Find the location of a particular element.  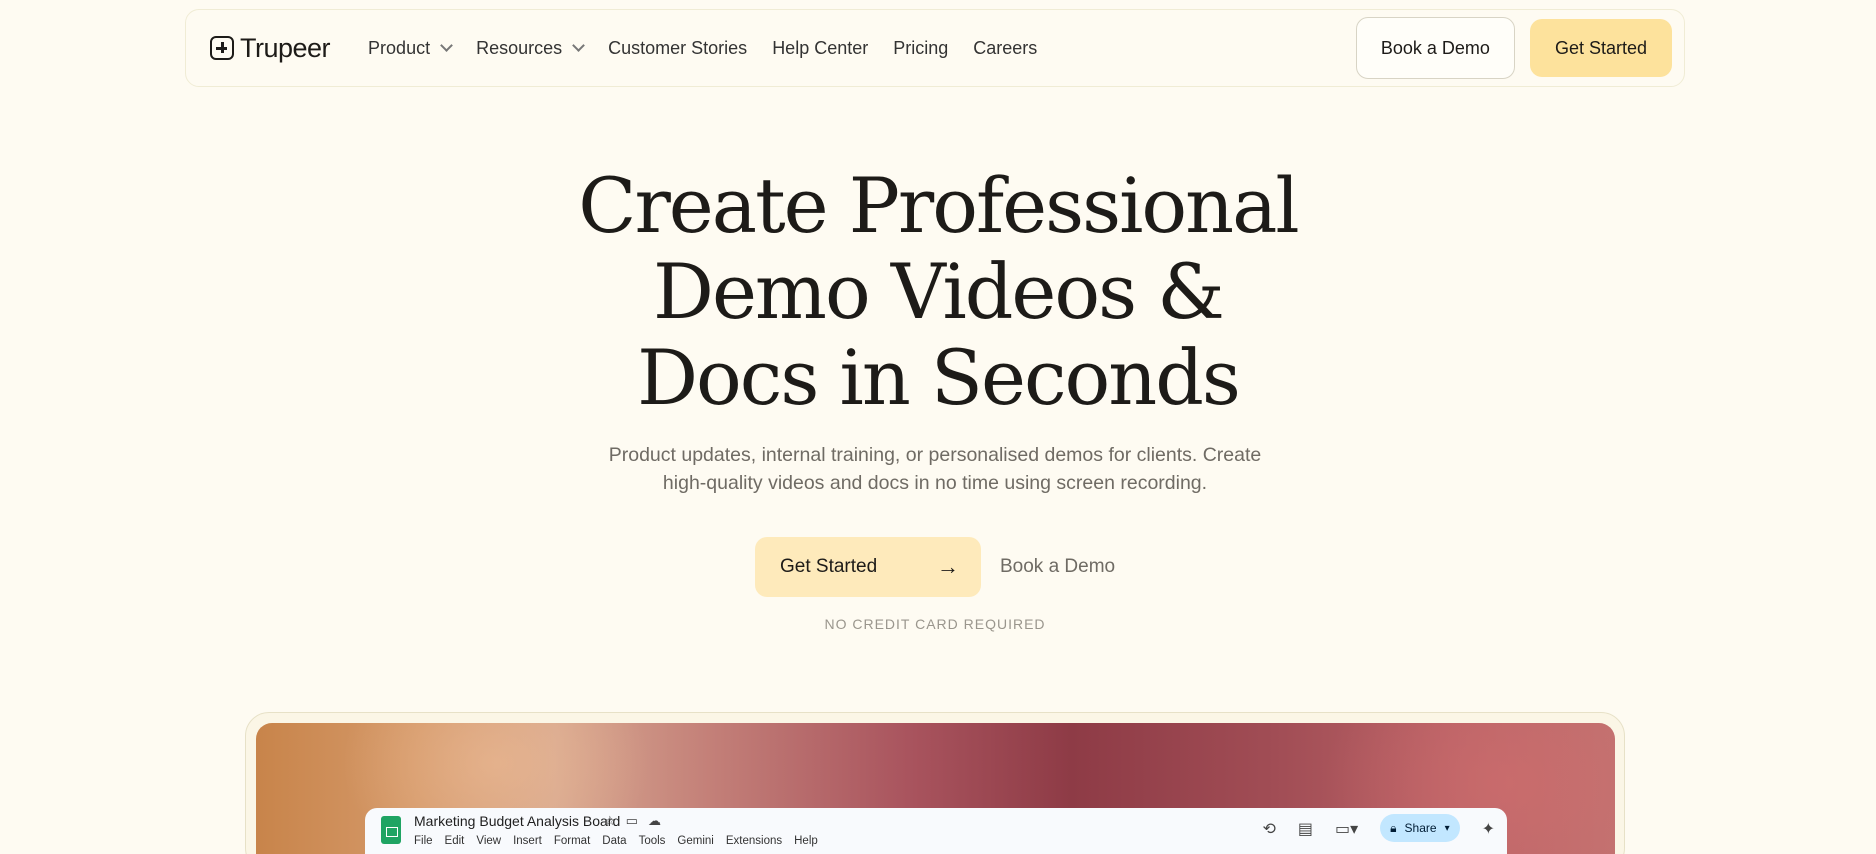

nav-actions: Book a Demo Get Started is located at coordinates (1513, 48).